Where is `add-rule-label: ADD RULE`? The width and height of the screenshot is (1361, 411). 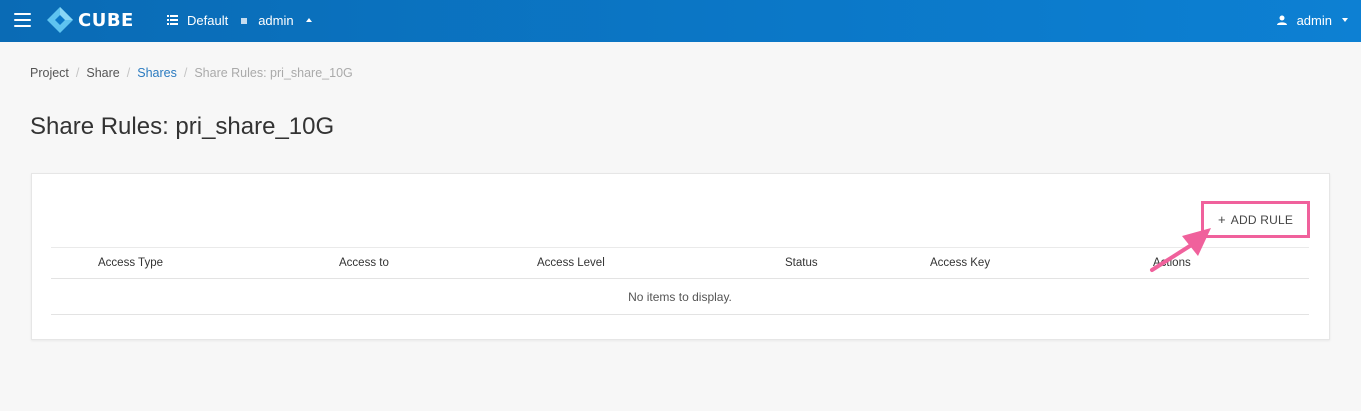
add-rule-label: ADD RULE is located at coordinates (1262, 219).